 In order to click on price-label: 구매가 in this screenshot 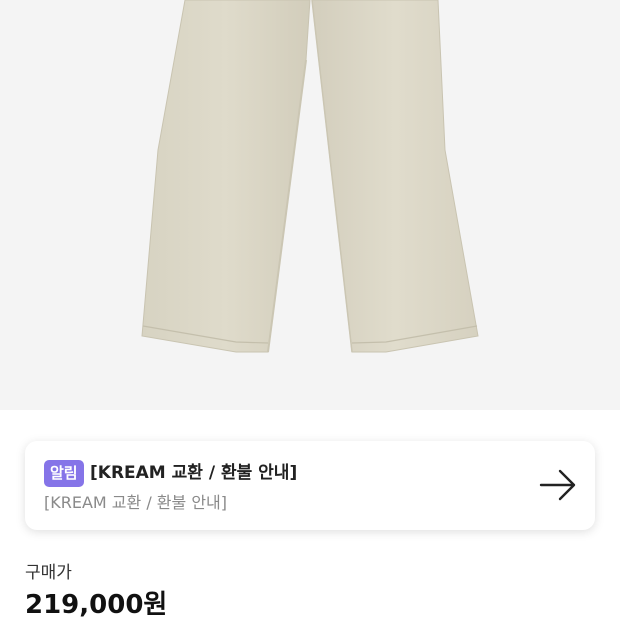, I will do `click(48, 573)`.